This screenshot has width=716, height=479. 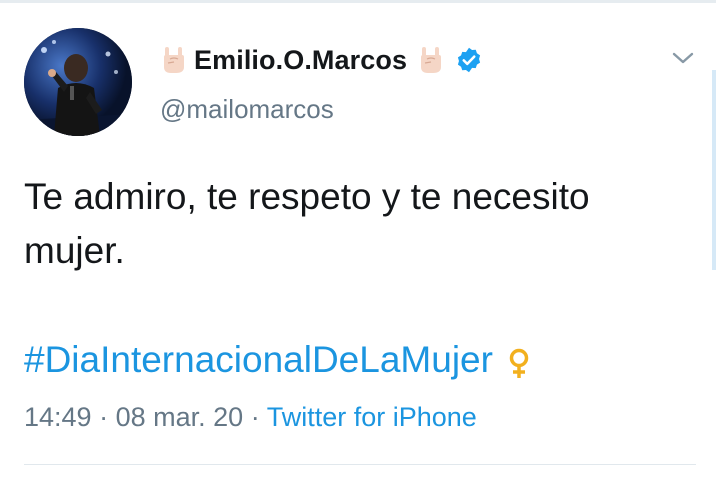 I want to click on tweet-text-line: mujer., so click(x=74, y=250).